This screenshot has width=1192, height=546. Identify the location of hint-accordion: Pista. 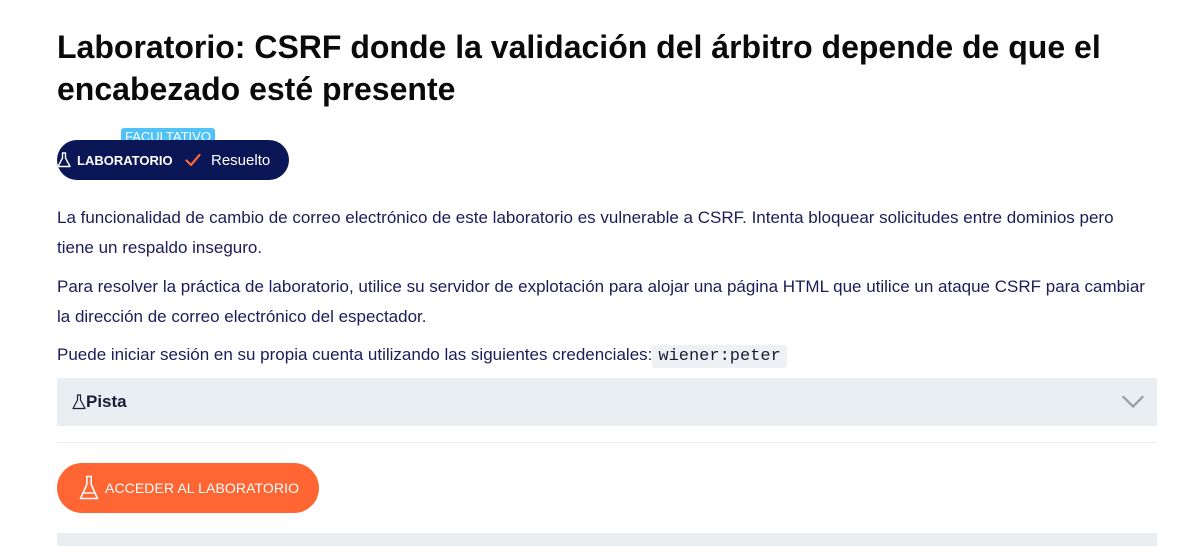
(607, 402).